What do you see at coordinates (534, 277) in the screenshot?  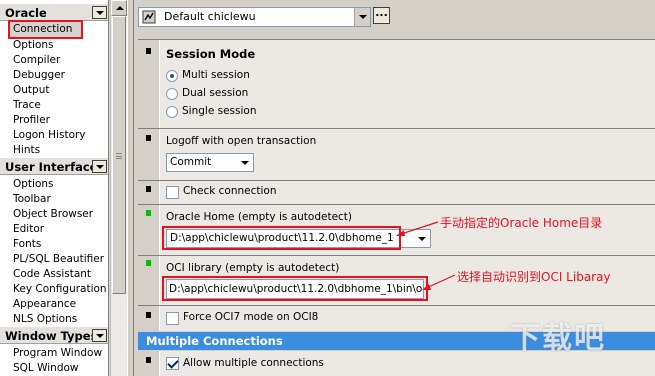 I see `annotation-oci-library: 选择自动识别到OCI Libaray` at bounding box center [534, 277].